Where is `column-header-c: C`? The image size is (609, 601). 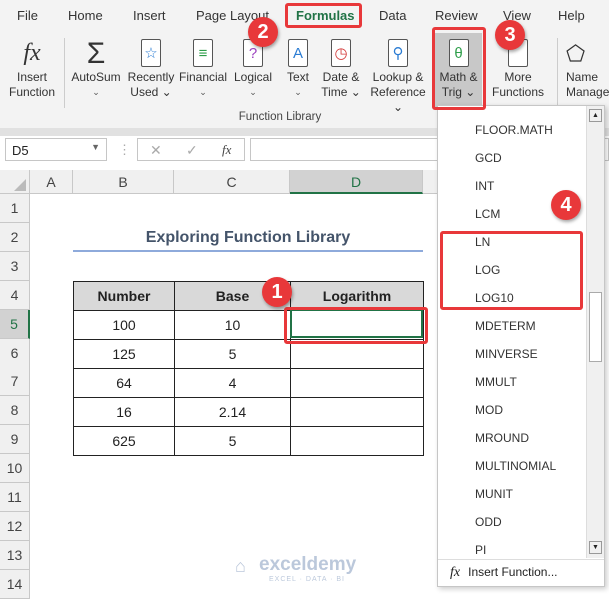
column-header-c: C is located at coordinates (232, 182).